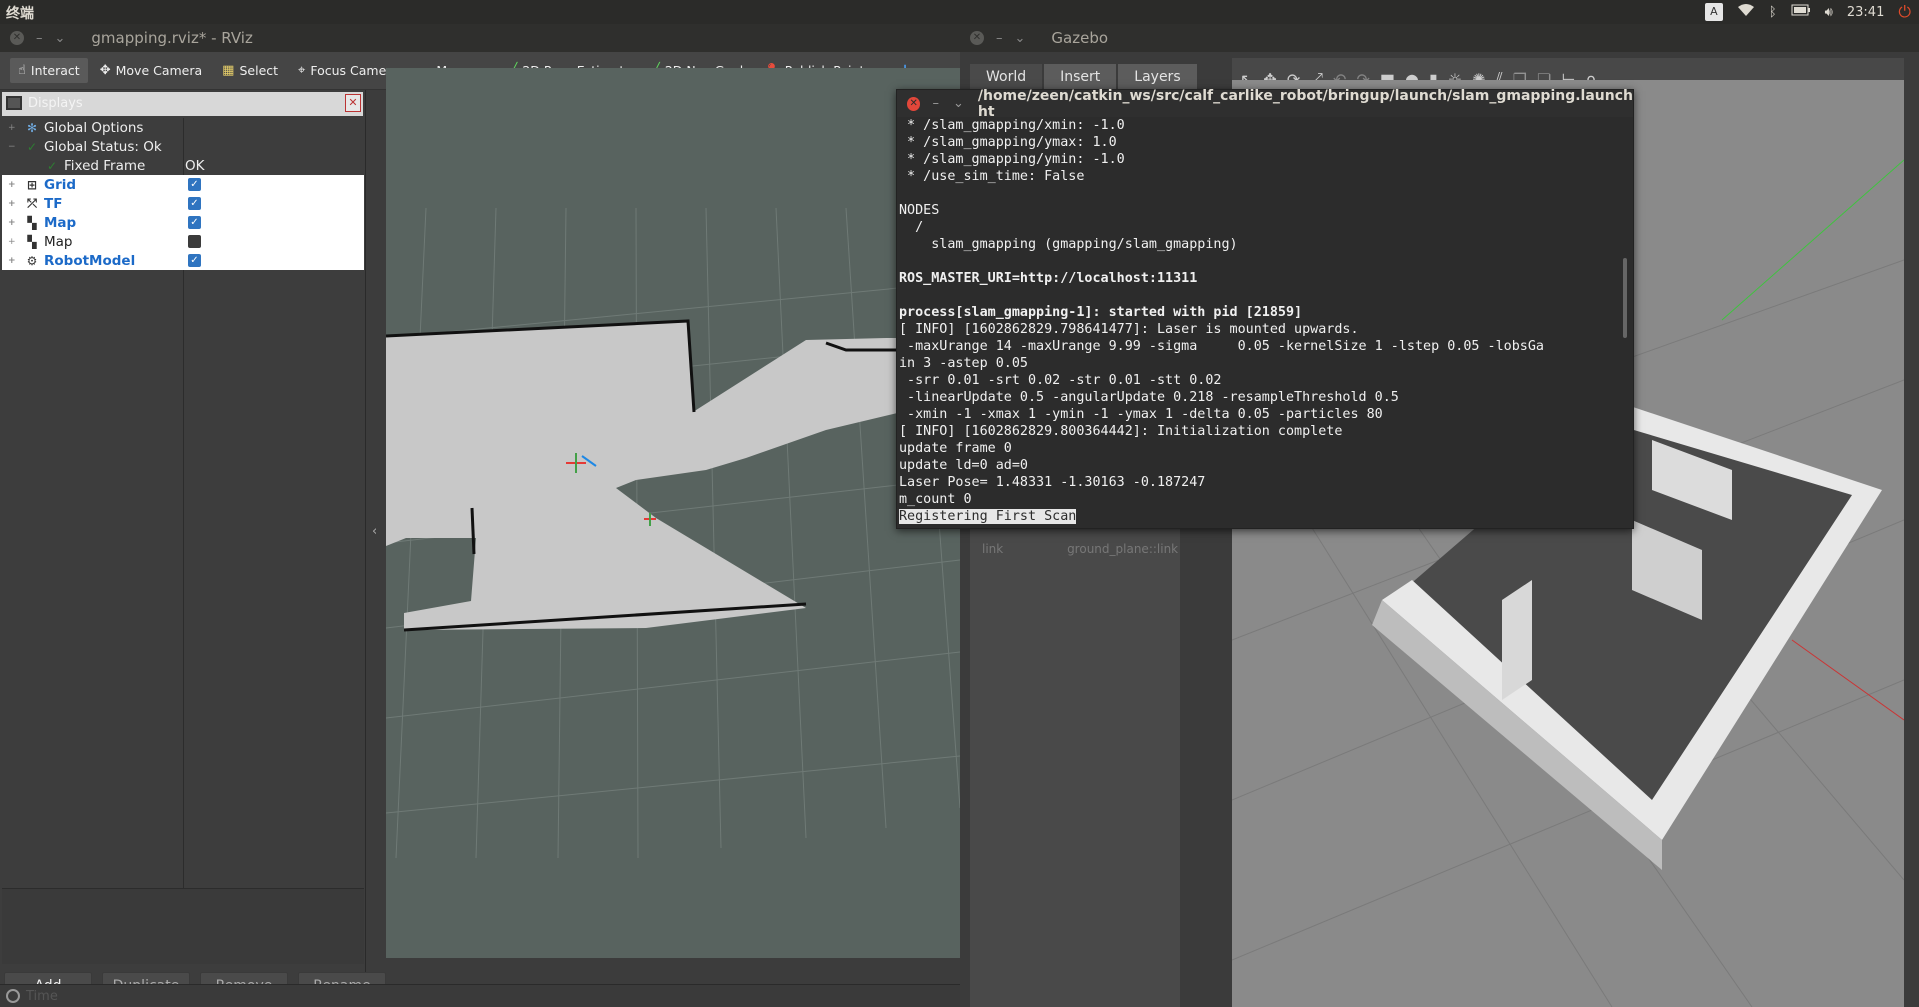 The height and width of the screenshot is (1007, 1919). Describe the element at coordinates (32, 203) in the screenshot. I see `axes-icon: ⤱` at that location.